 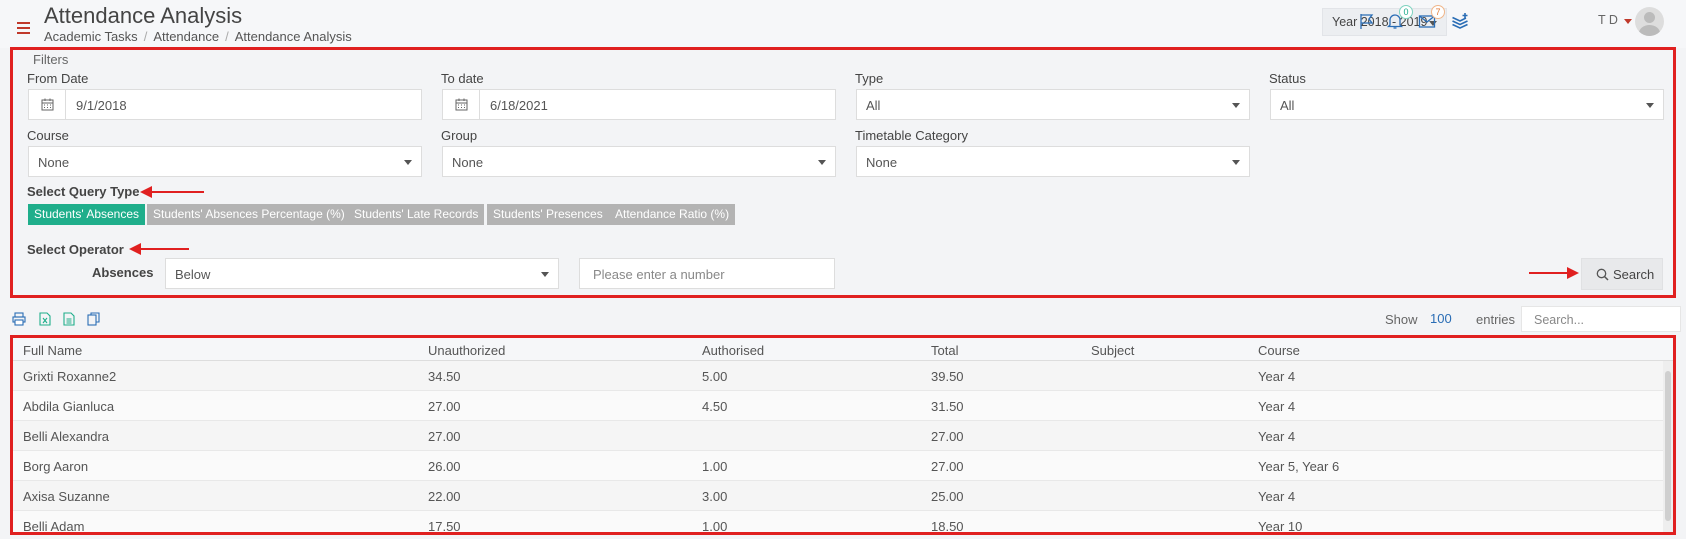 What do you see at coordinates (843, 496) in the screenshot?
I see `table-row: Axisa Suzanne 22.00 3.00 25.00 Year 4` at bounding box center [843, 496].